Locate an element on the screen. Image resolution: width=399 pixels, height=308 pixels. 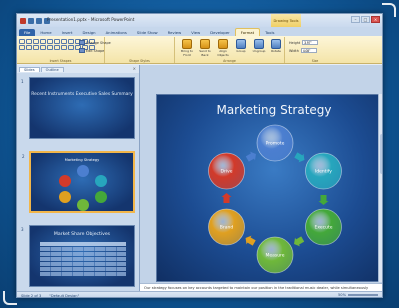
cycle-node-label: Brand is located at coordinates (227, 228).